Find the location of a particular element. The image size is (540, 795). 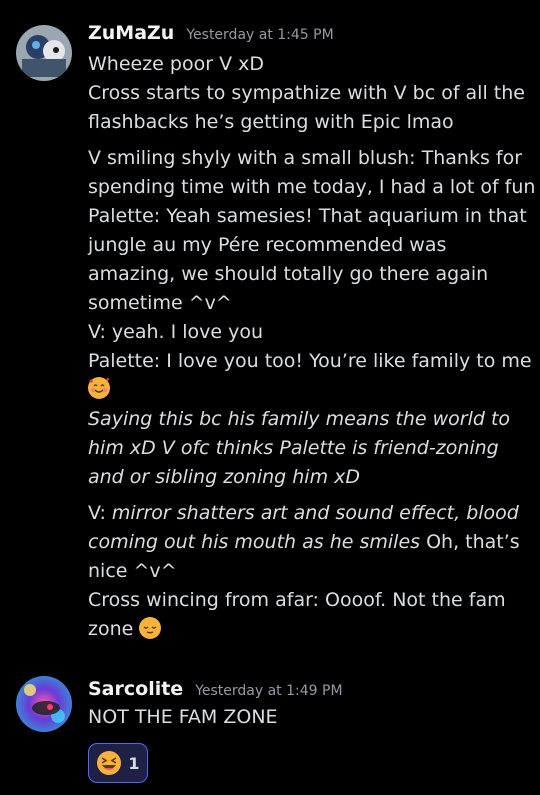

message-header: Sarcolite Yesterday at 1:49 PM is located at coordinates (215, 689).